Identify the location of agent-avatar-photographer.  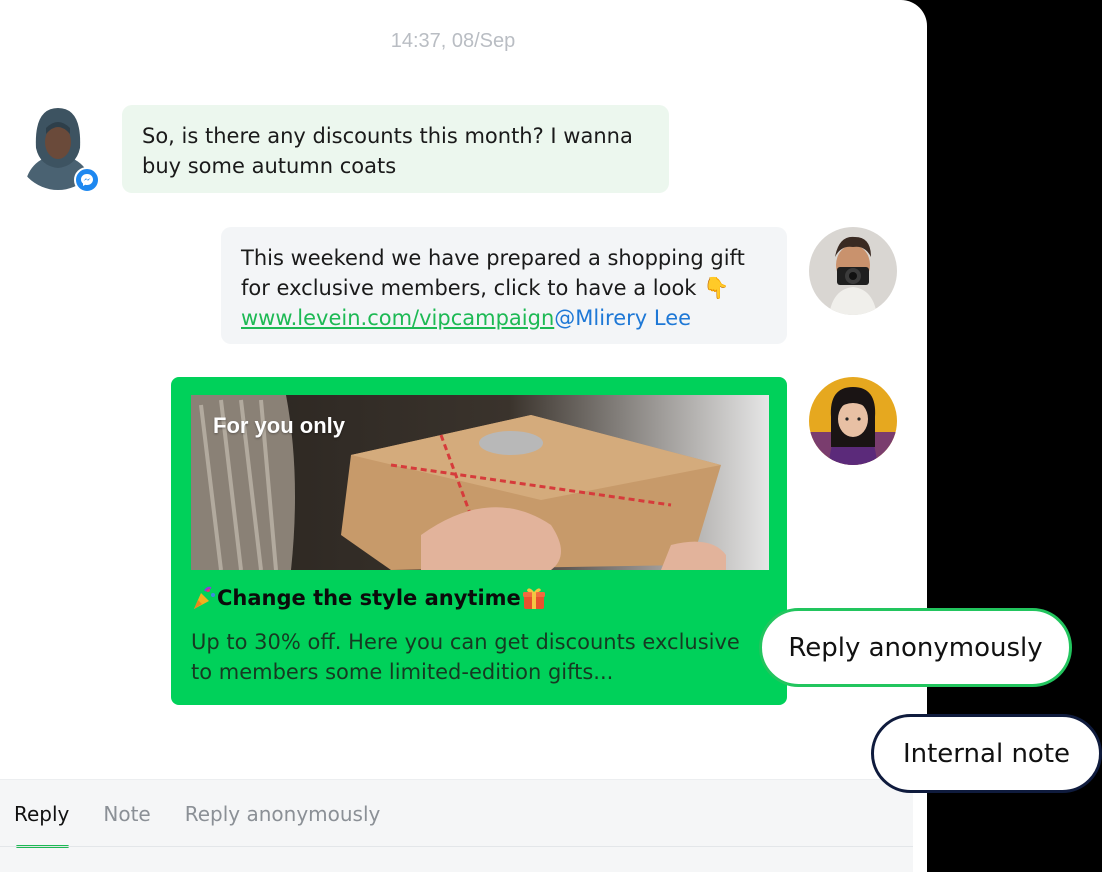
(853, 271).